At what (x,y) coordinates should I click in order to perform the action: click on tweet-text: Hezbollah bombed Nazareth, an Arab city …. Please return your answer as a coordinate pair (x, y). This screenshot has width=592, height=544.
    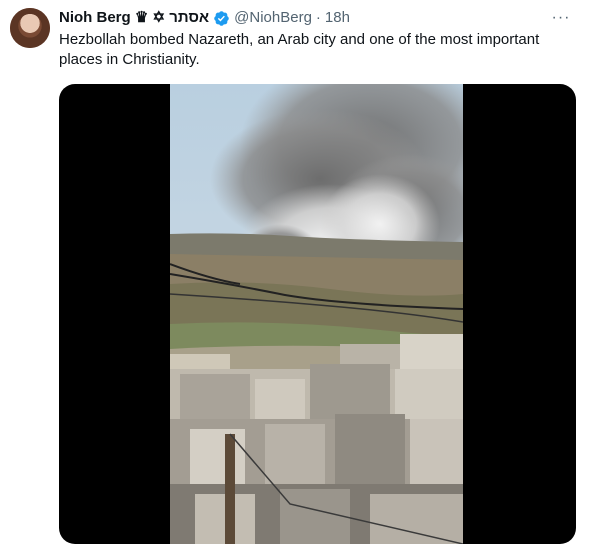
    Looking at the image, I should click on (299, 49).